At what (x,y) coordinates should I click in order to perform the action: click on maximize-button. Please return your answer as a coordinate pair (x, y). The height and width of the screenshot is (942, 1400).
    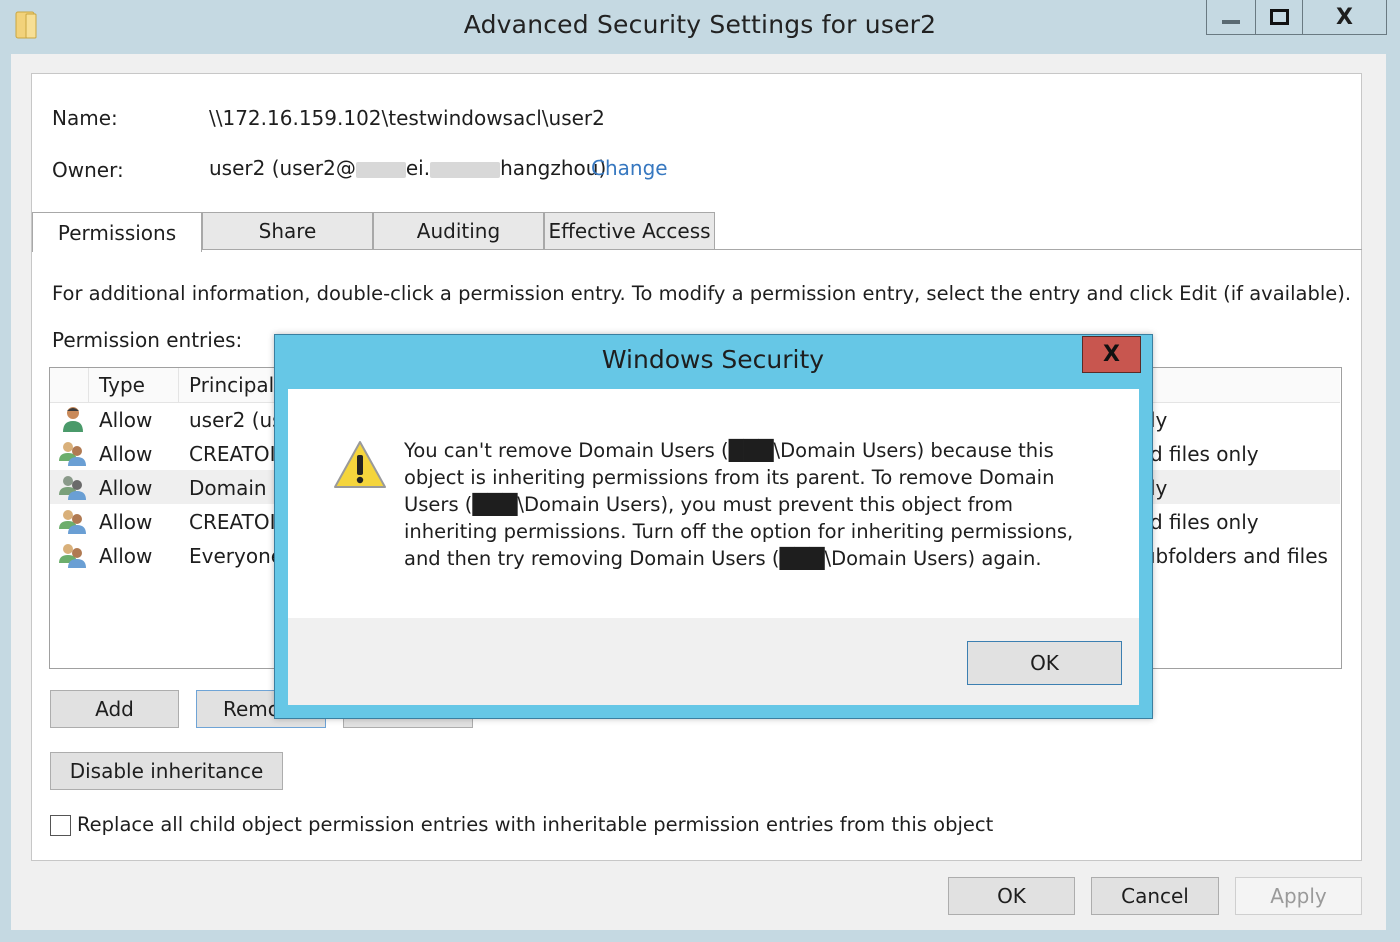
    Looking at the image, I should click on (1279, 17).